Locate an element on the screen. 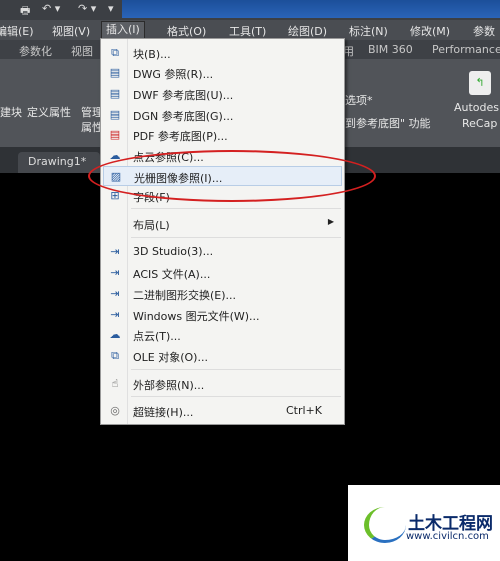 This screenshot has width=500, height=561. watermark-logo is located at coordinates (385, 525).